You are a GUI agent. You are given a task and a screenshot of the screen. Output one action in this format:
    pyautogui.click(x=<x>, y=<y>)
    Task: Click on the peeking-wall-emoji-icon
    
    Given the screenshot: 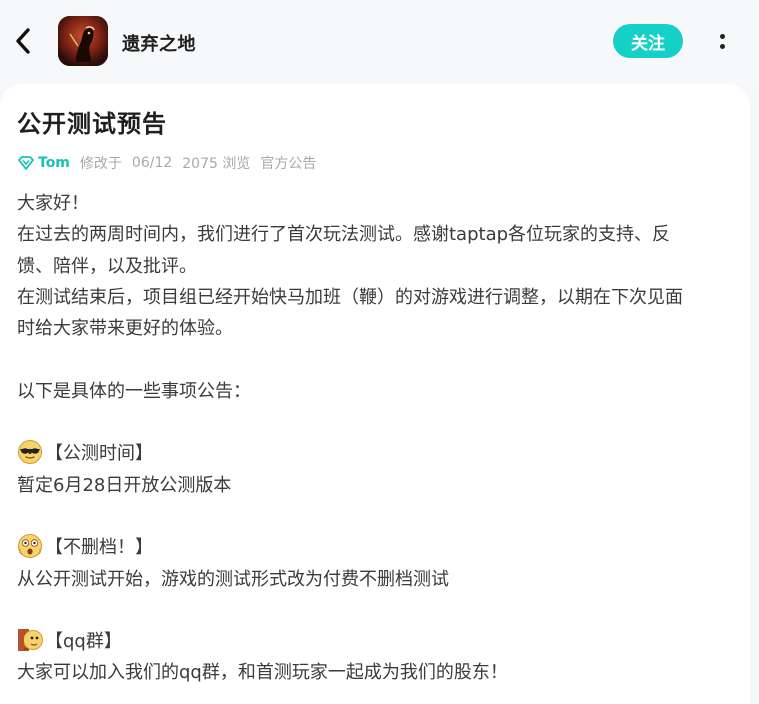 What is the action you would take?
    pyautogui.click(x=30, y=640)
    